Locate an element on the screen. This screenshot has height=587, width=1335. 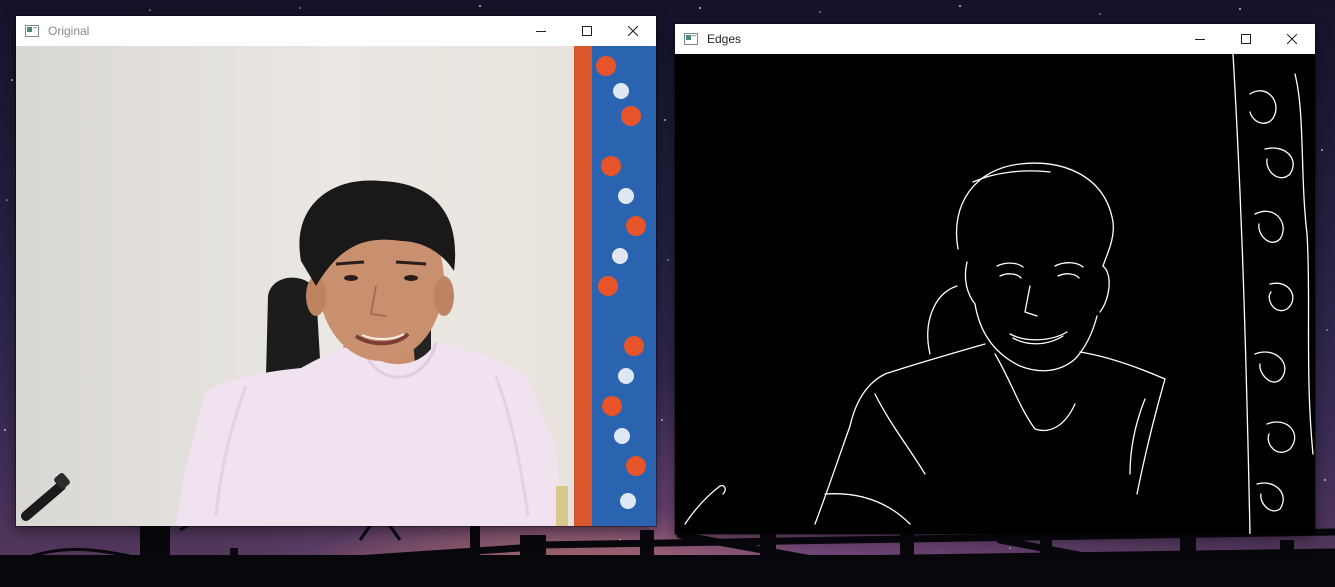
edges-titlebar: Edges is located at coordinates (995, 39).